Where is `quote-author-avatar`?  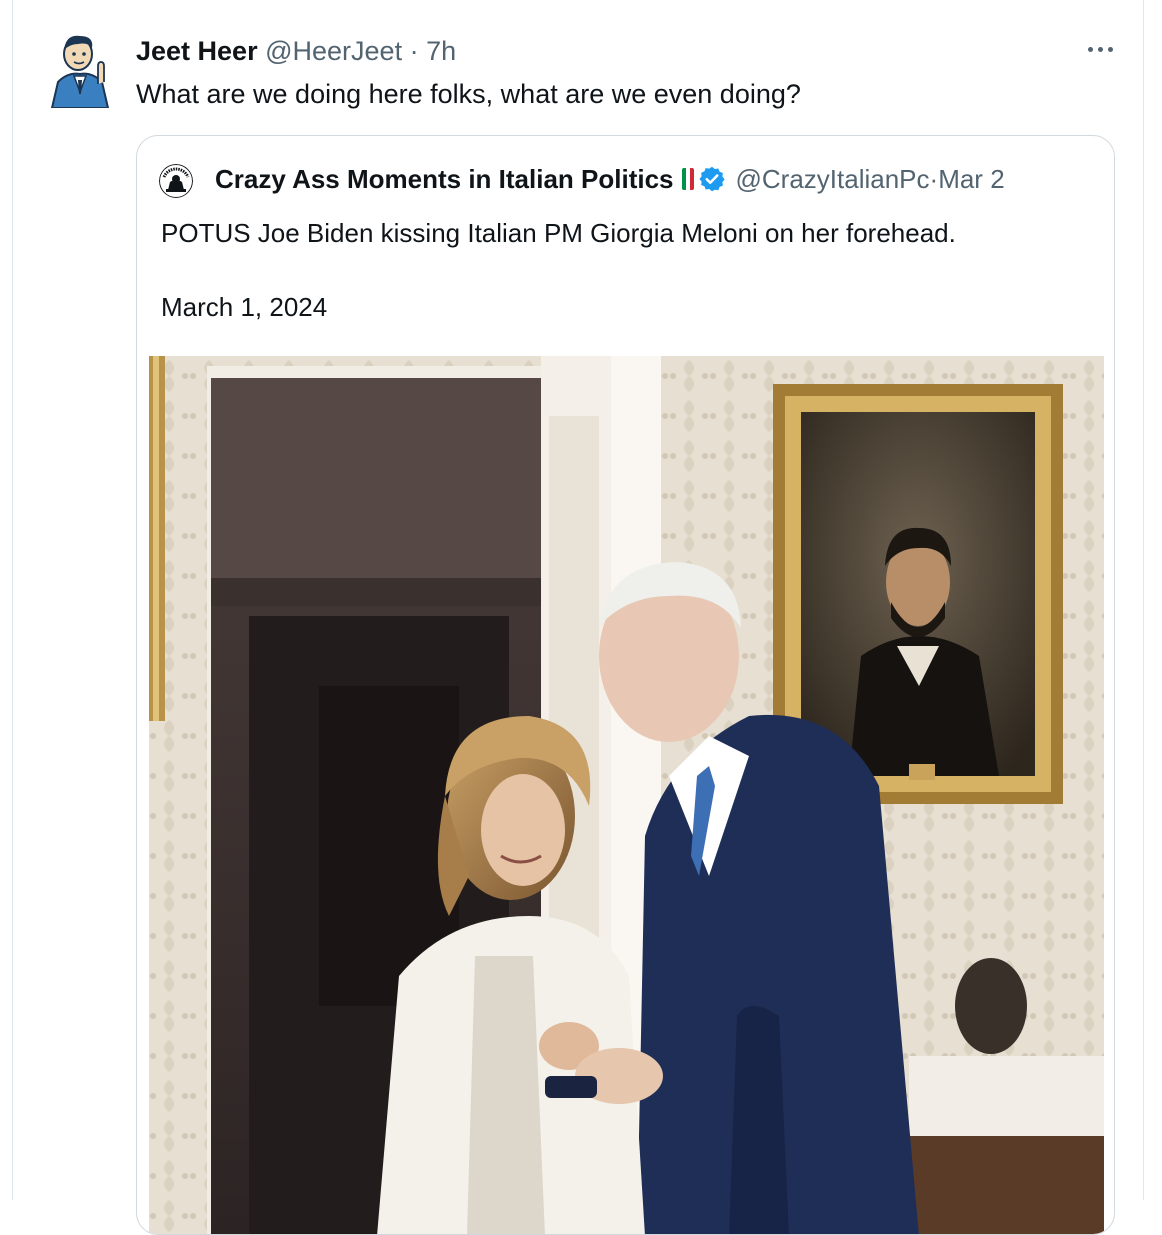 quote-author-avatar is located at coordinates (176, 181).